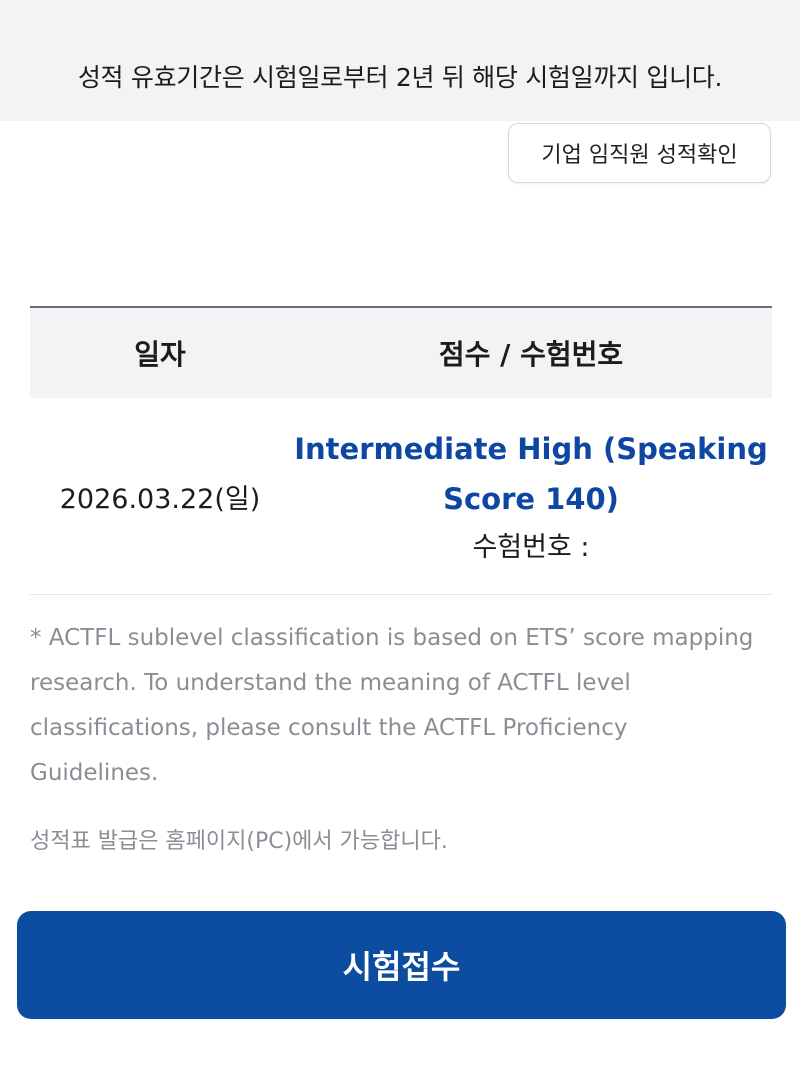 This screenshot has width=800, height=1066. I want to click on exam-number-label: 수험번호 :, so click(531, 547).